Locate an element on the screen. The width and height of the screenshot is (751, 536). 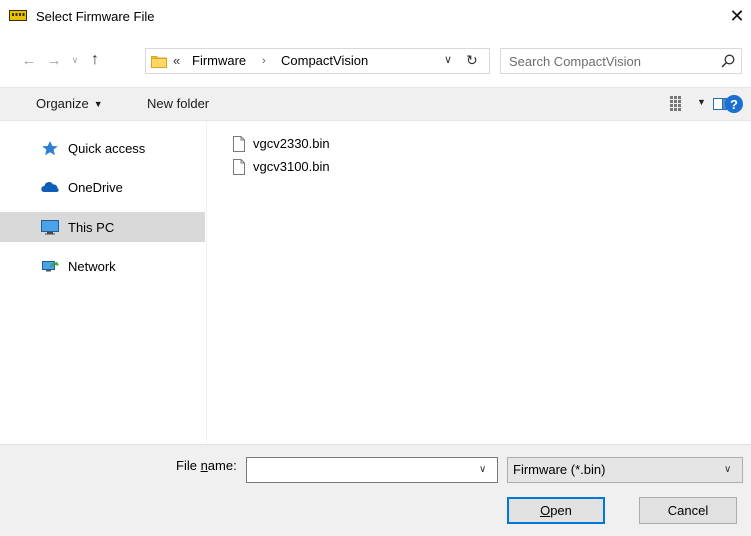
open-label: pen is located at coordinates (561, 510).